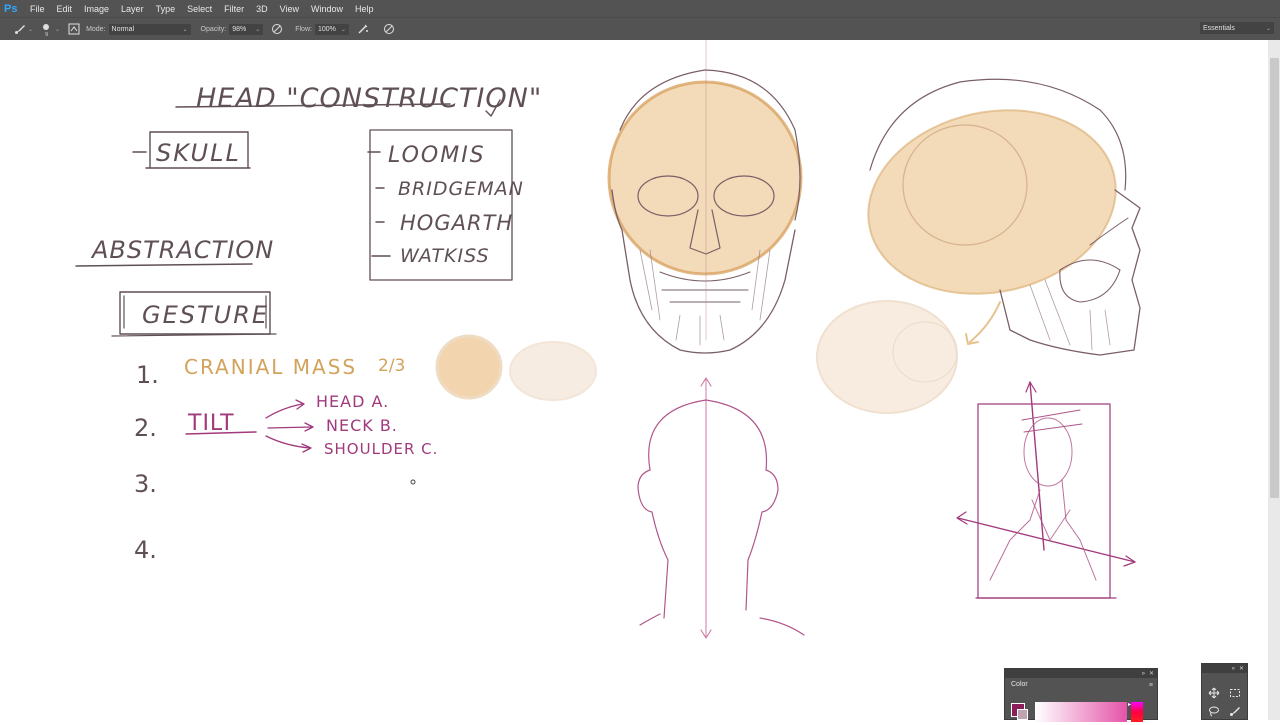  Describe the element at coordinates (65, 9) in the screenshot. I see `menu-edit: Edit` at that location.